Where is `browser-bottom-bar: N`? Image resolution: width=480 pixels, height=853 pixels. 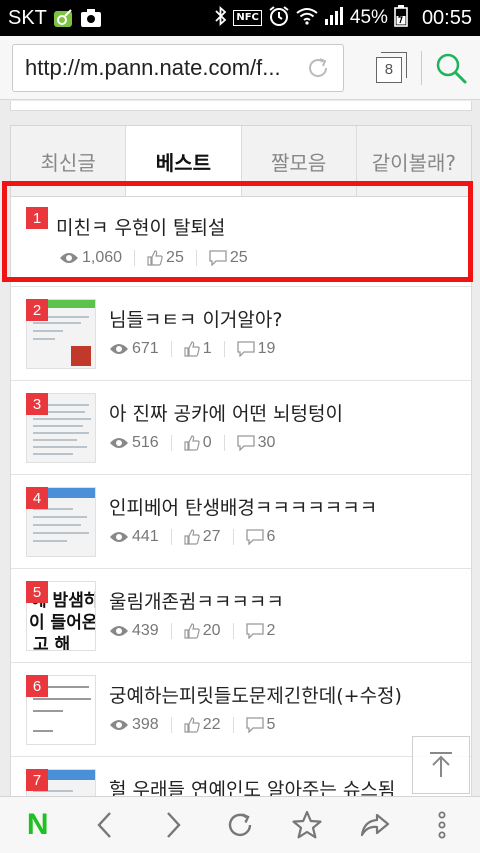
browser-bottom-bar: N is located at coordinates (240, 824).